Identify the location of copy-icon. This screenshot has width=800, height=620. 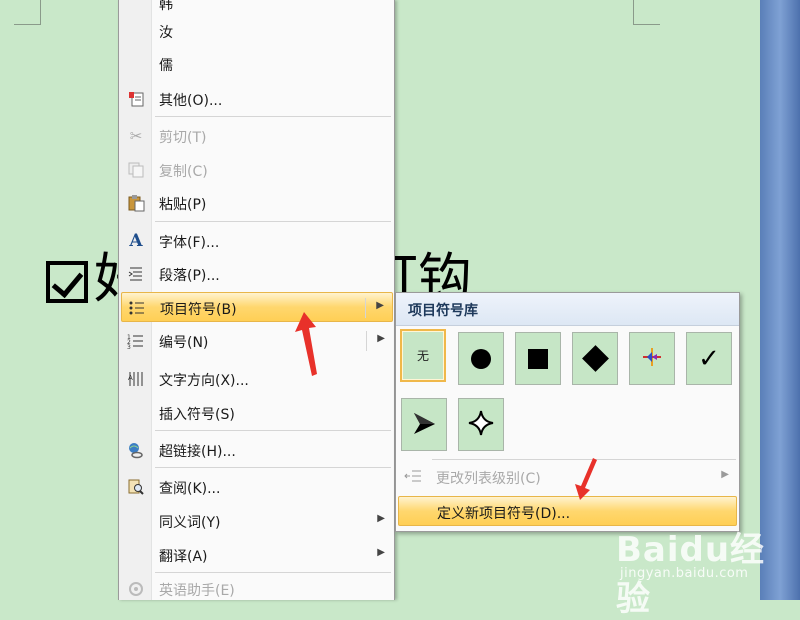
(136, 170).